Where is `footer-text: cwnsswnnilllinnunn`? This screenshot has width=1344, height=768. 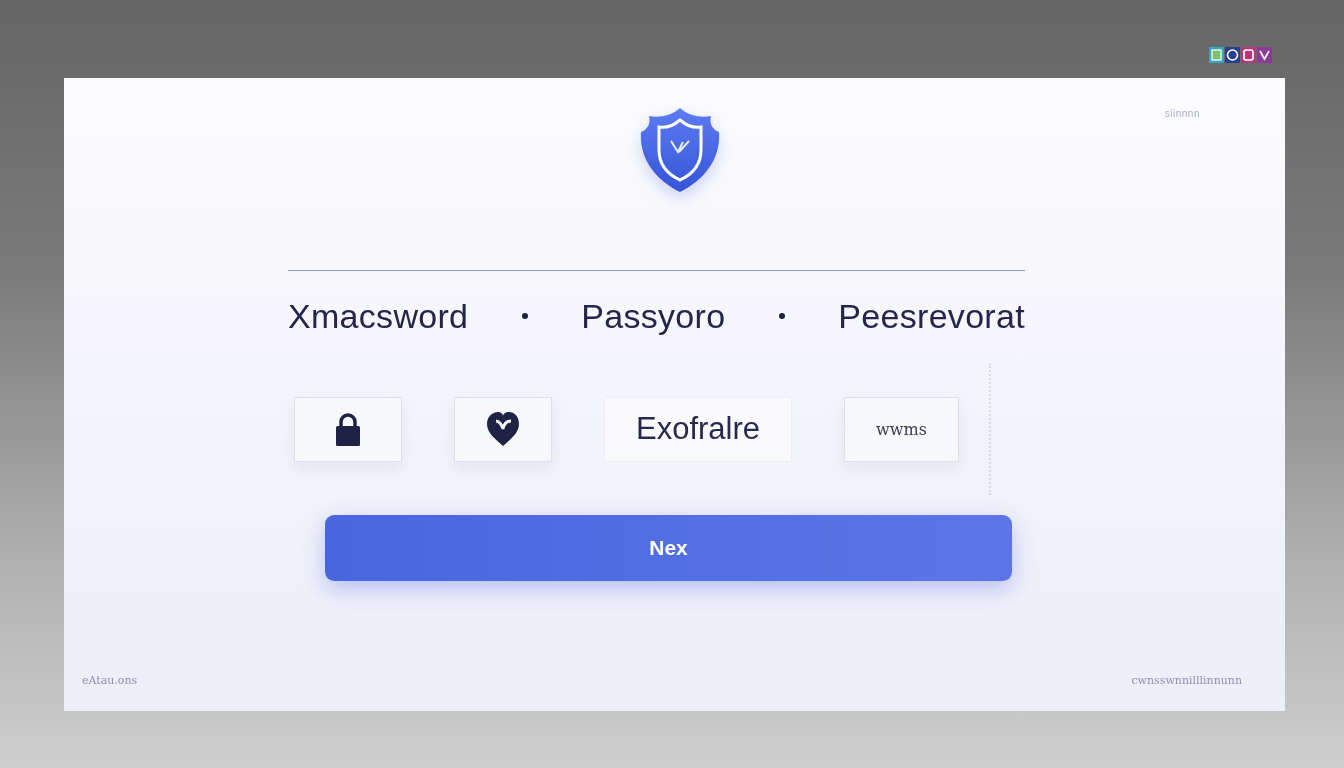 footer-text: cwnsswnnilllinnunn is located at coordinates (1186, 680).